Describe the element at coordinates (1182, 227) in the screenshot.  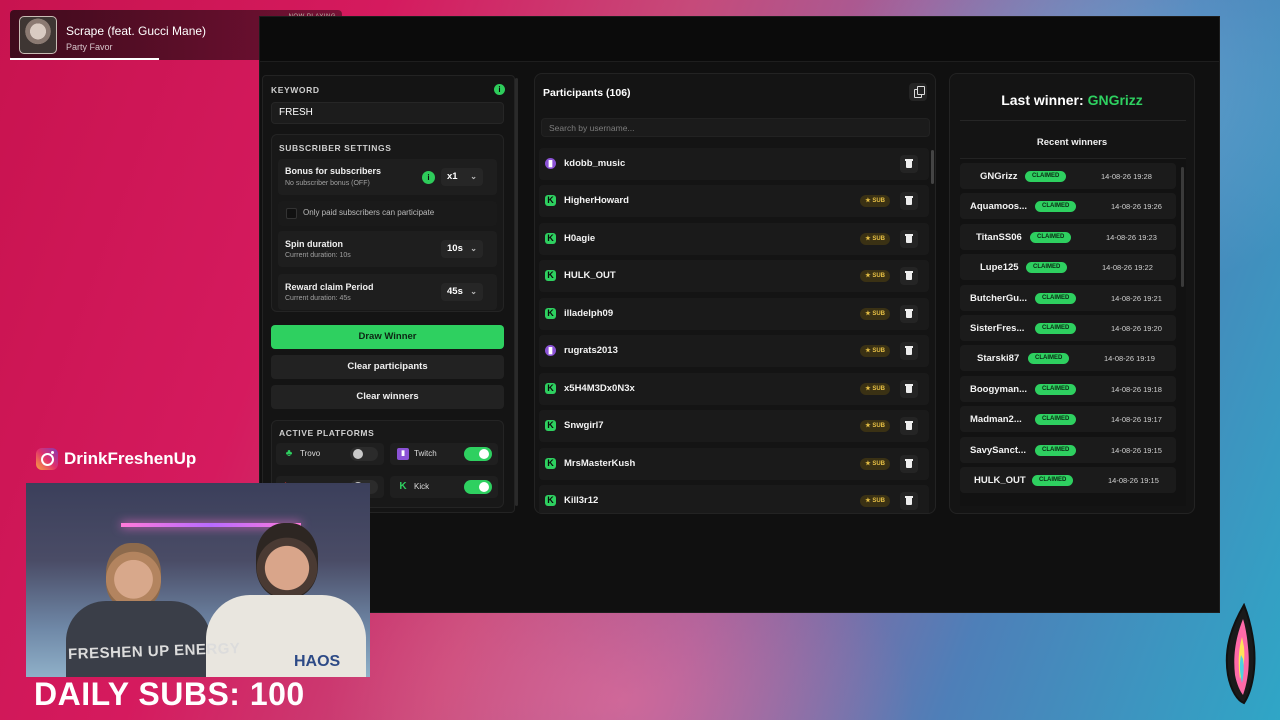
I see `winners-scrollbar` at that location.